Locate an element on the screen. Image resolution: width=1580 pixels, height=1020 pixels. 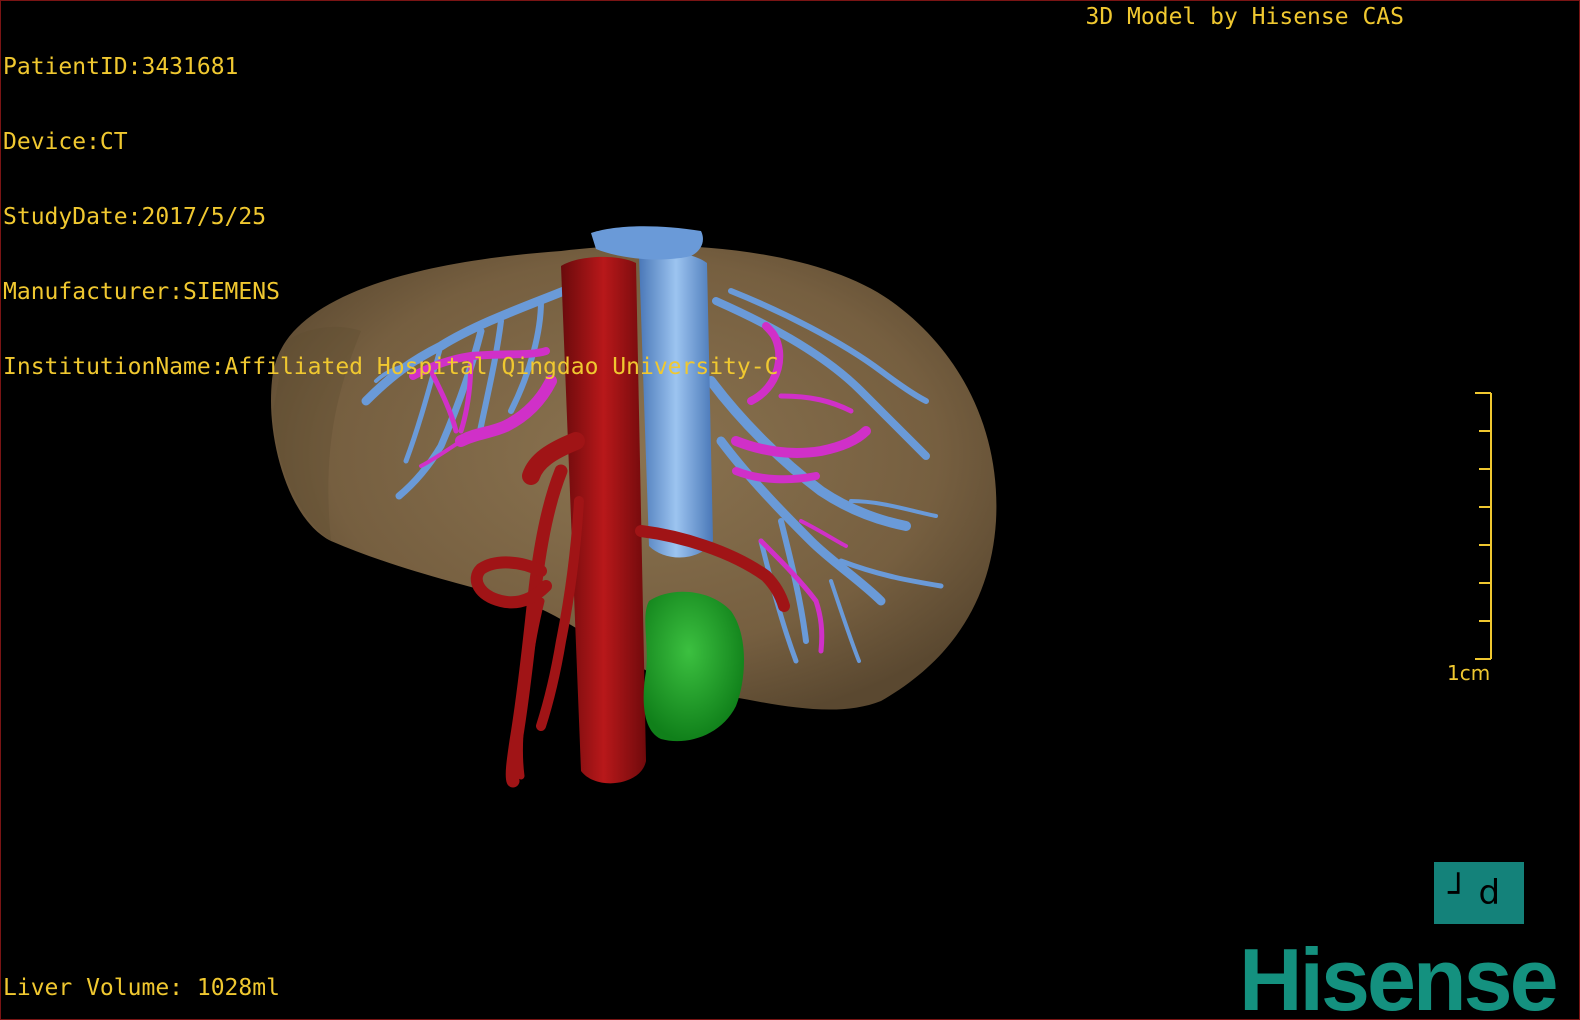
hisense-logo: Hisense is located at coordinates (1399, 975).